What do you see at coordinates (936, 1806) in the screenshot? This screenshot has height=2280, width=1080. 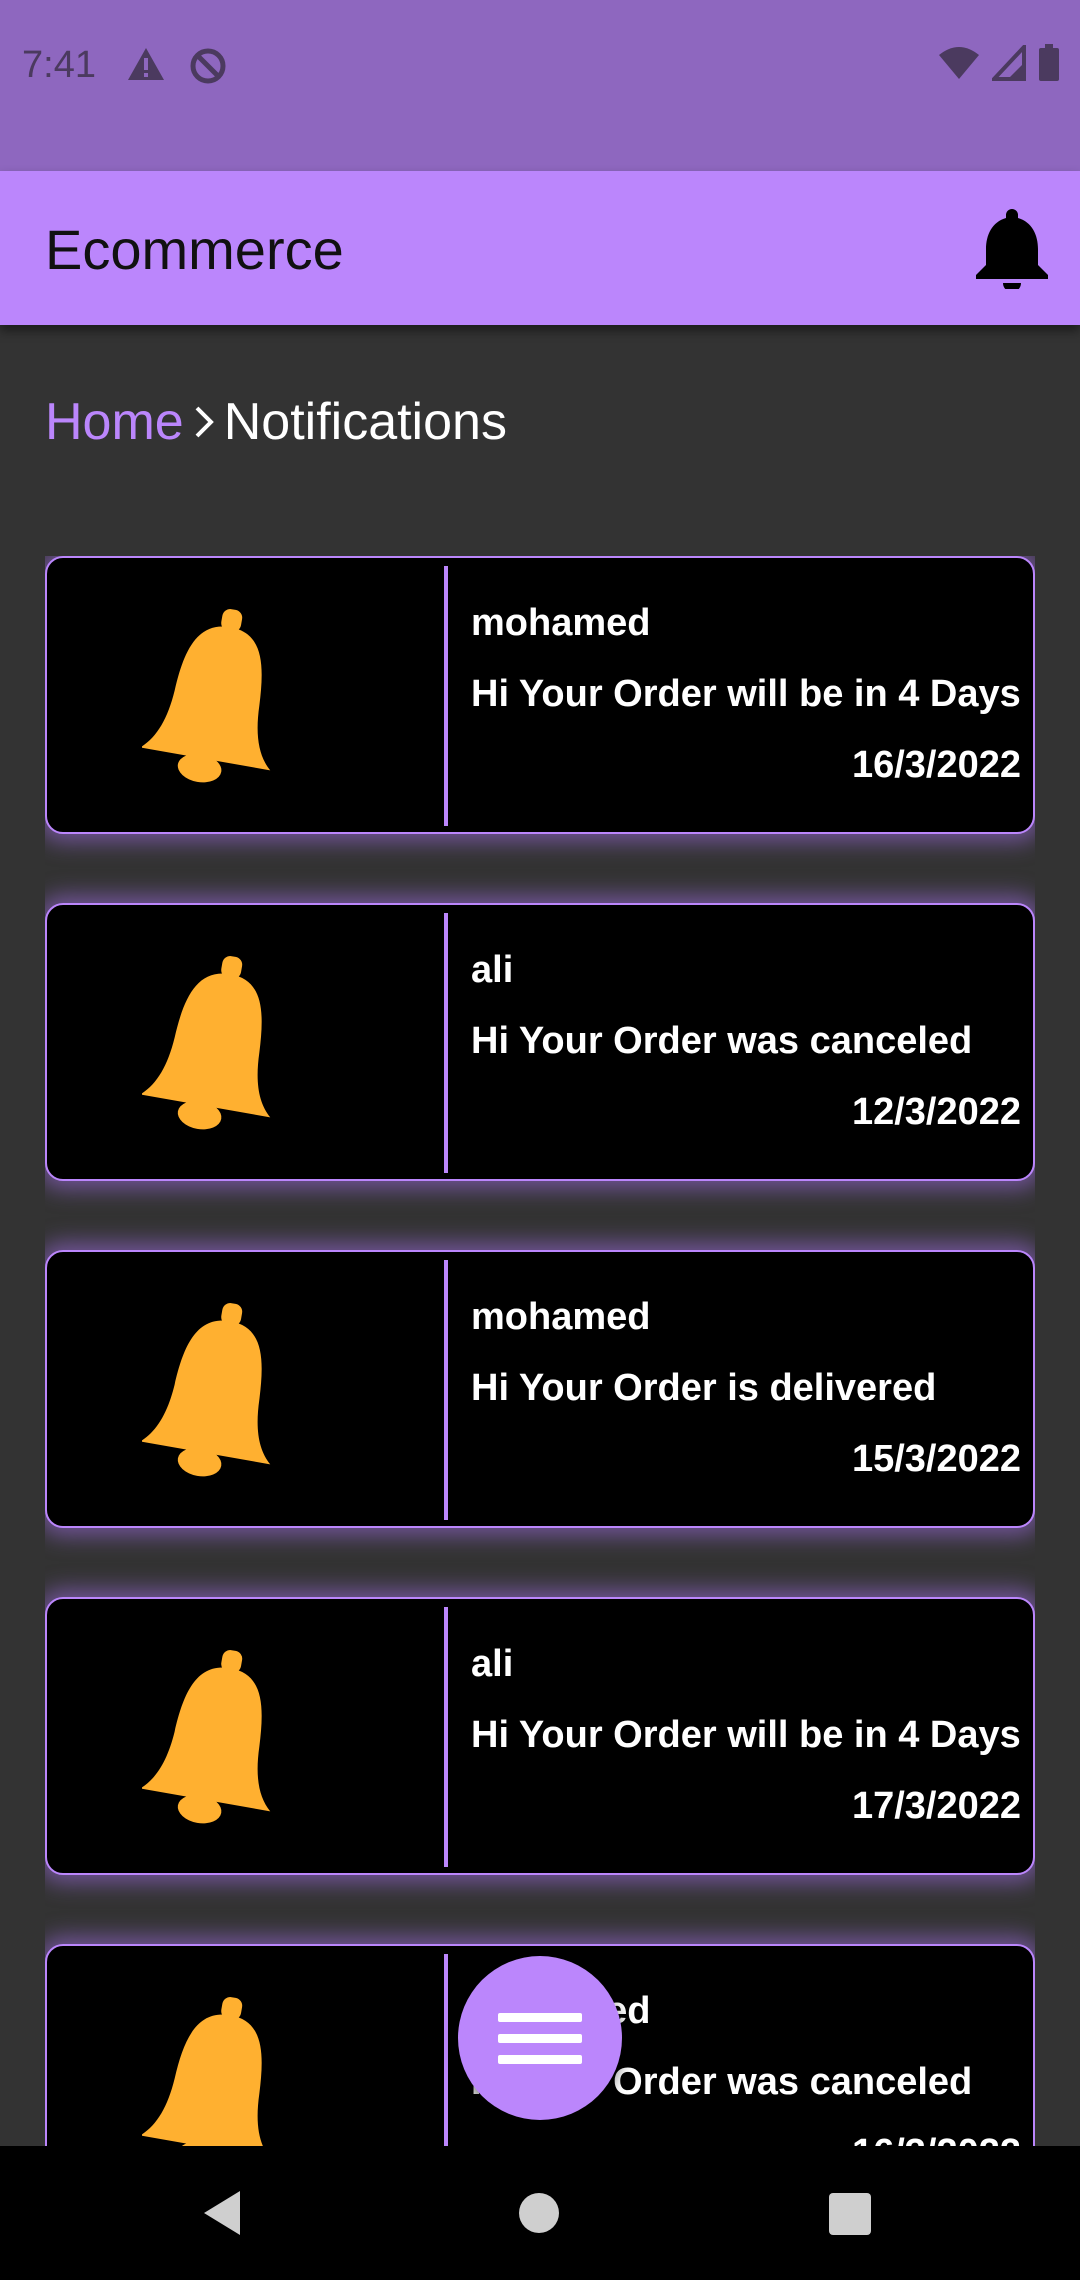 I see `notification-date: 17/3/2022` at bounding box center [936, 1806].